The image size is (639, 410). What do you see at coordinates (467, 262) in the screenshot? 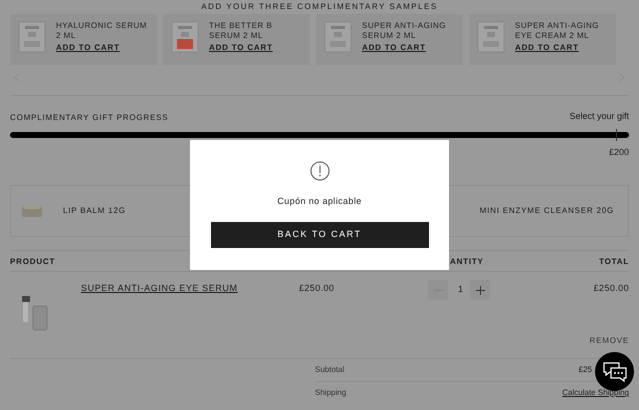
I see `column-header: ANTITY` at bounding box center [467, 262].